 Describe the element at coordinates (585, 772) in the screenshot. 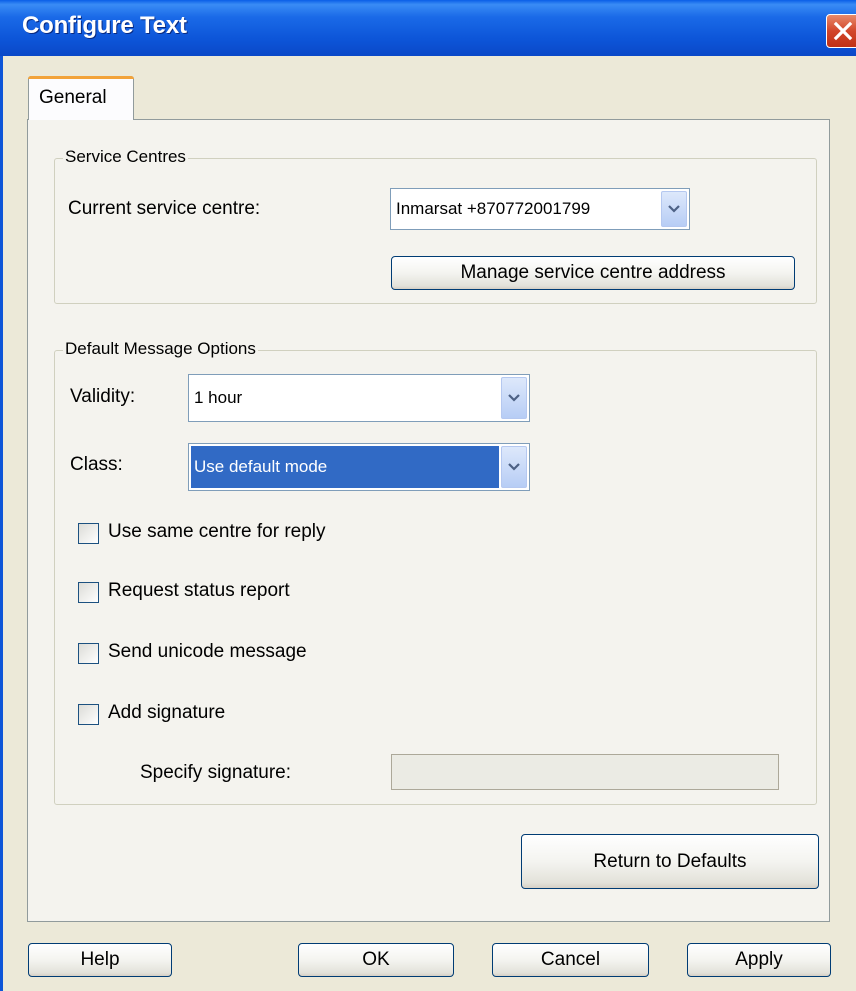

I see `signature-input` at that location.